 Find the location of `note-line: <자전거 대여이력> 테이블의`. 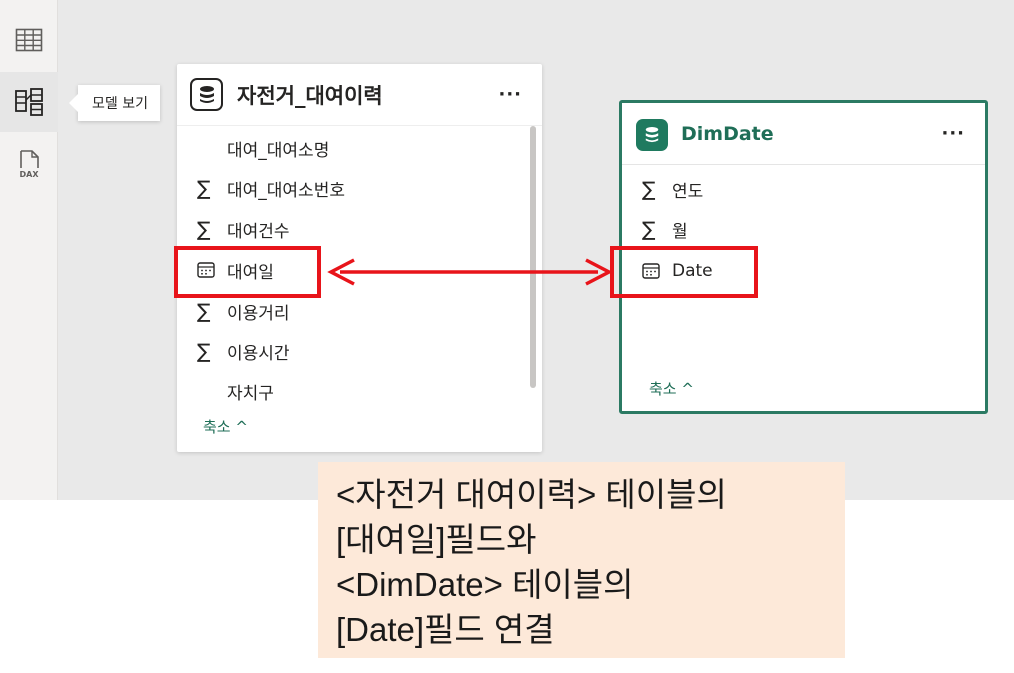

note-line: <자전거 대여이력> 테이블의 is located at coordinates (531, 494).